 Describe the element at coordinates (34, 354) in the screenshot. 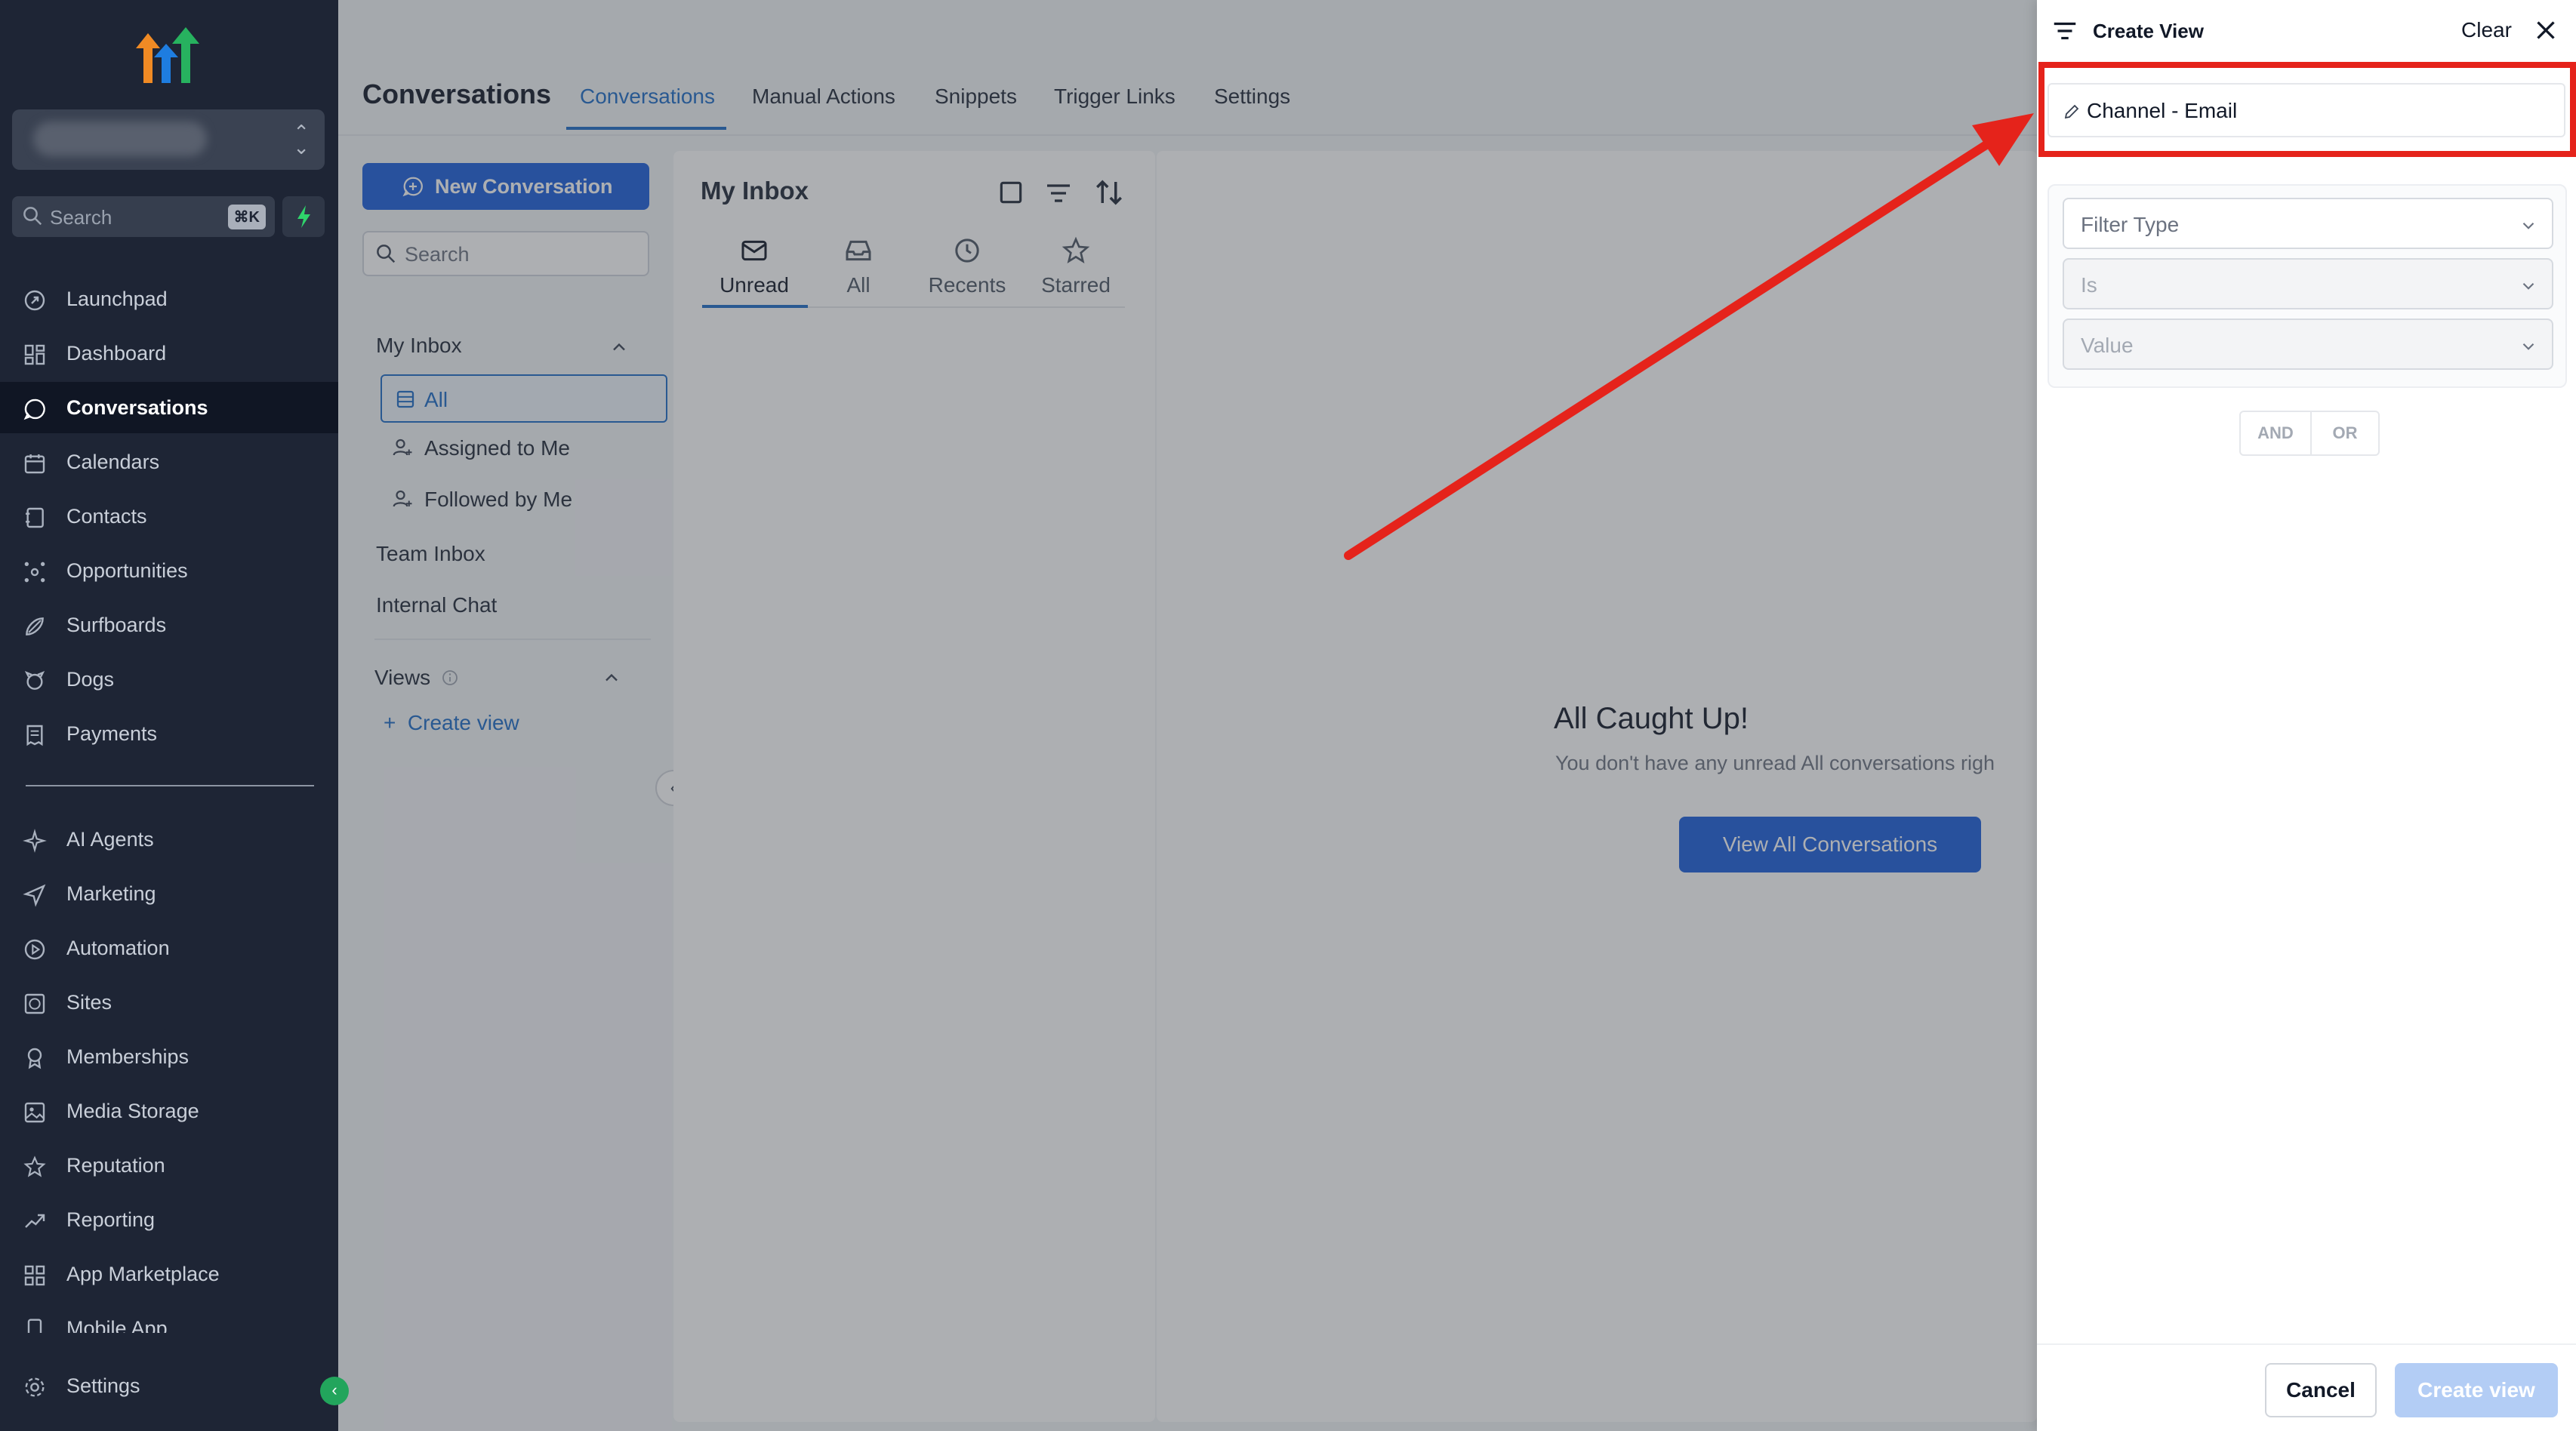

I see `dashboard-icon` at that location.